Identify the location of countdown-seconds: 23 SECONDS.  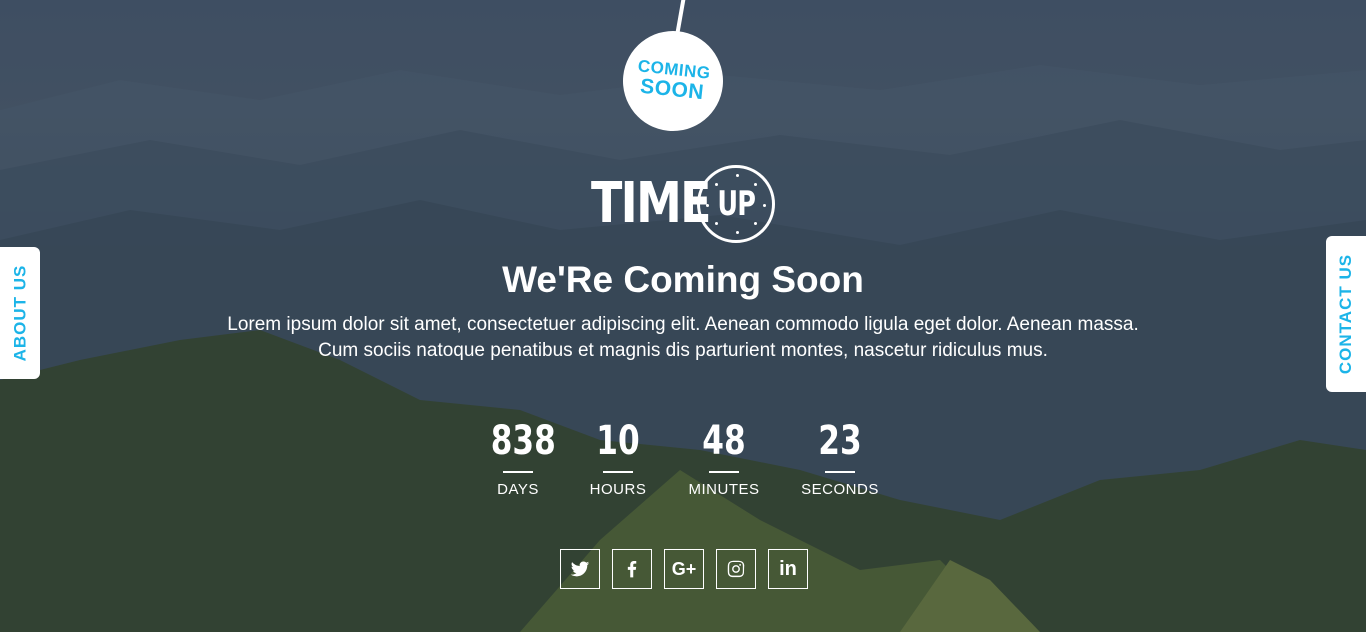
(840, 457).